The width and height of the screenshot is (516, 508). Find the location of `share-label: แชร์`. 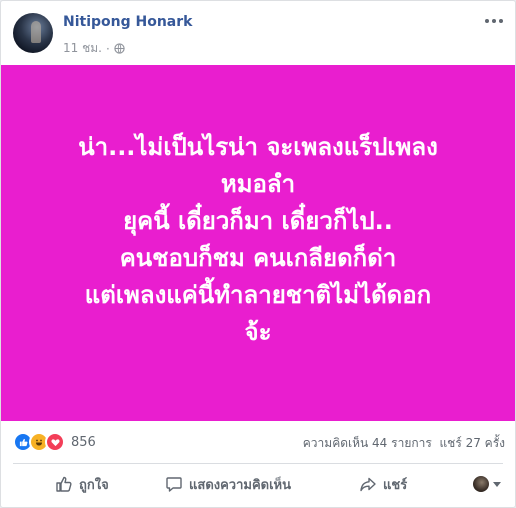

share-label: แชร์ is located at coordinates (395, 485).